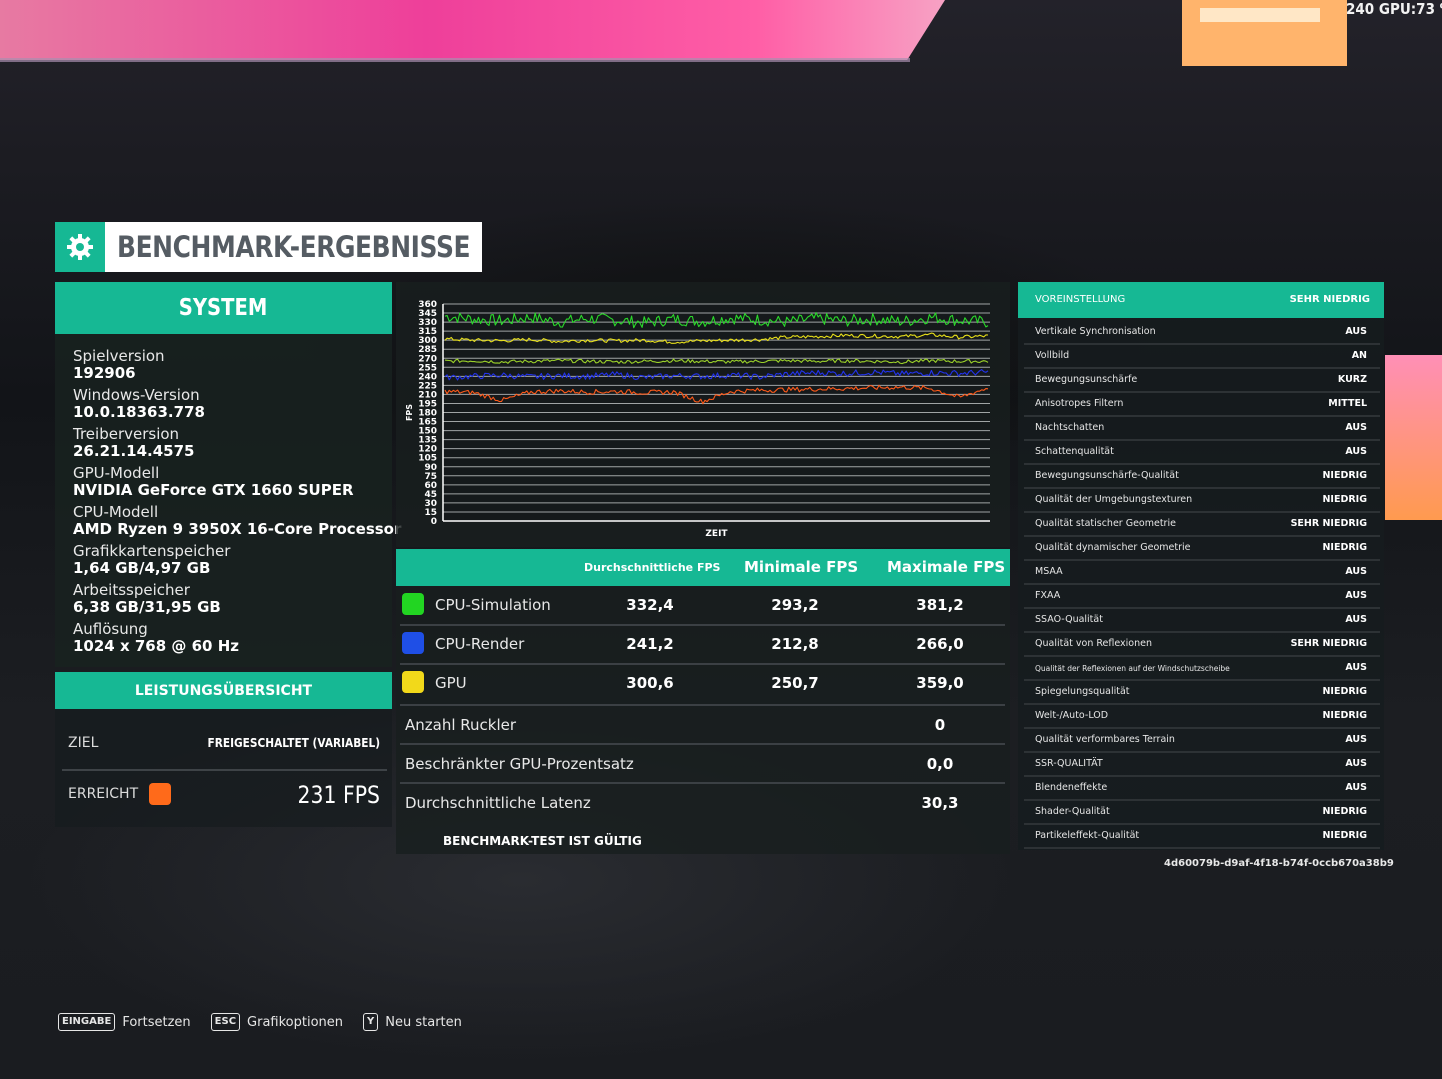 The width and height of the screenshot is (1442, 1079). I want to click on setting-row: Vertikale Synchronisation AUS, so click(1202, 333).